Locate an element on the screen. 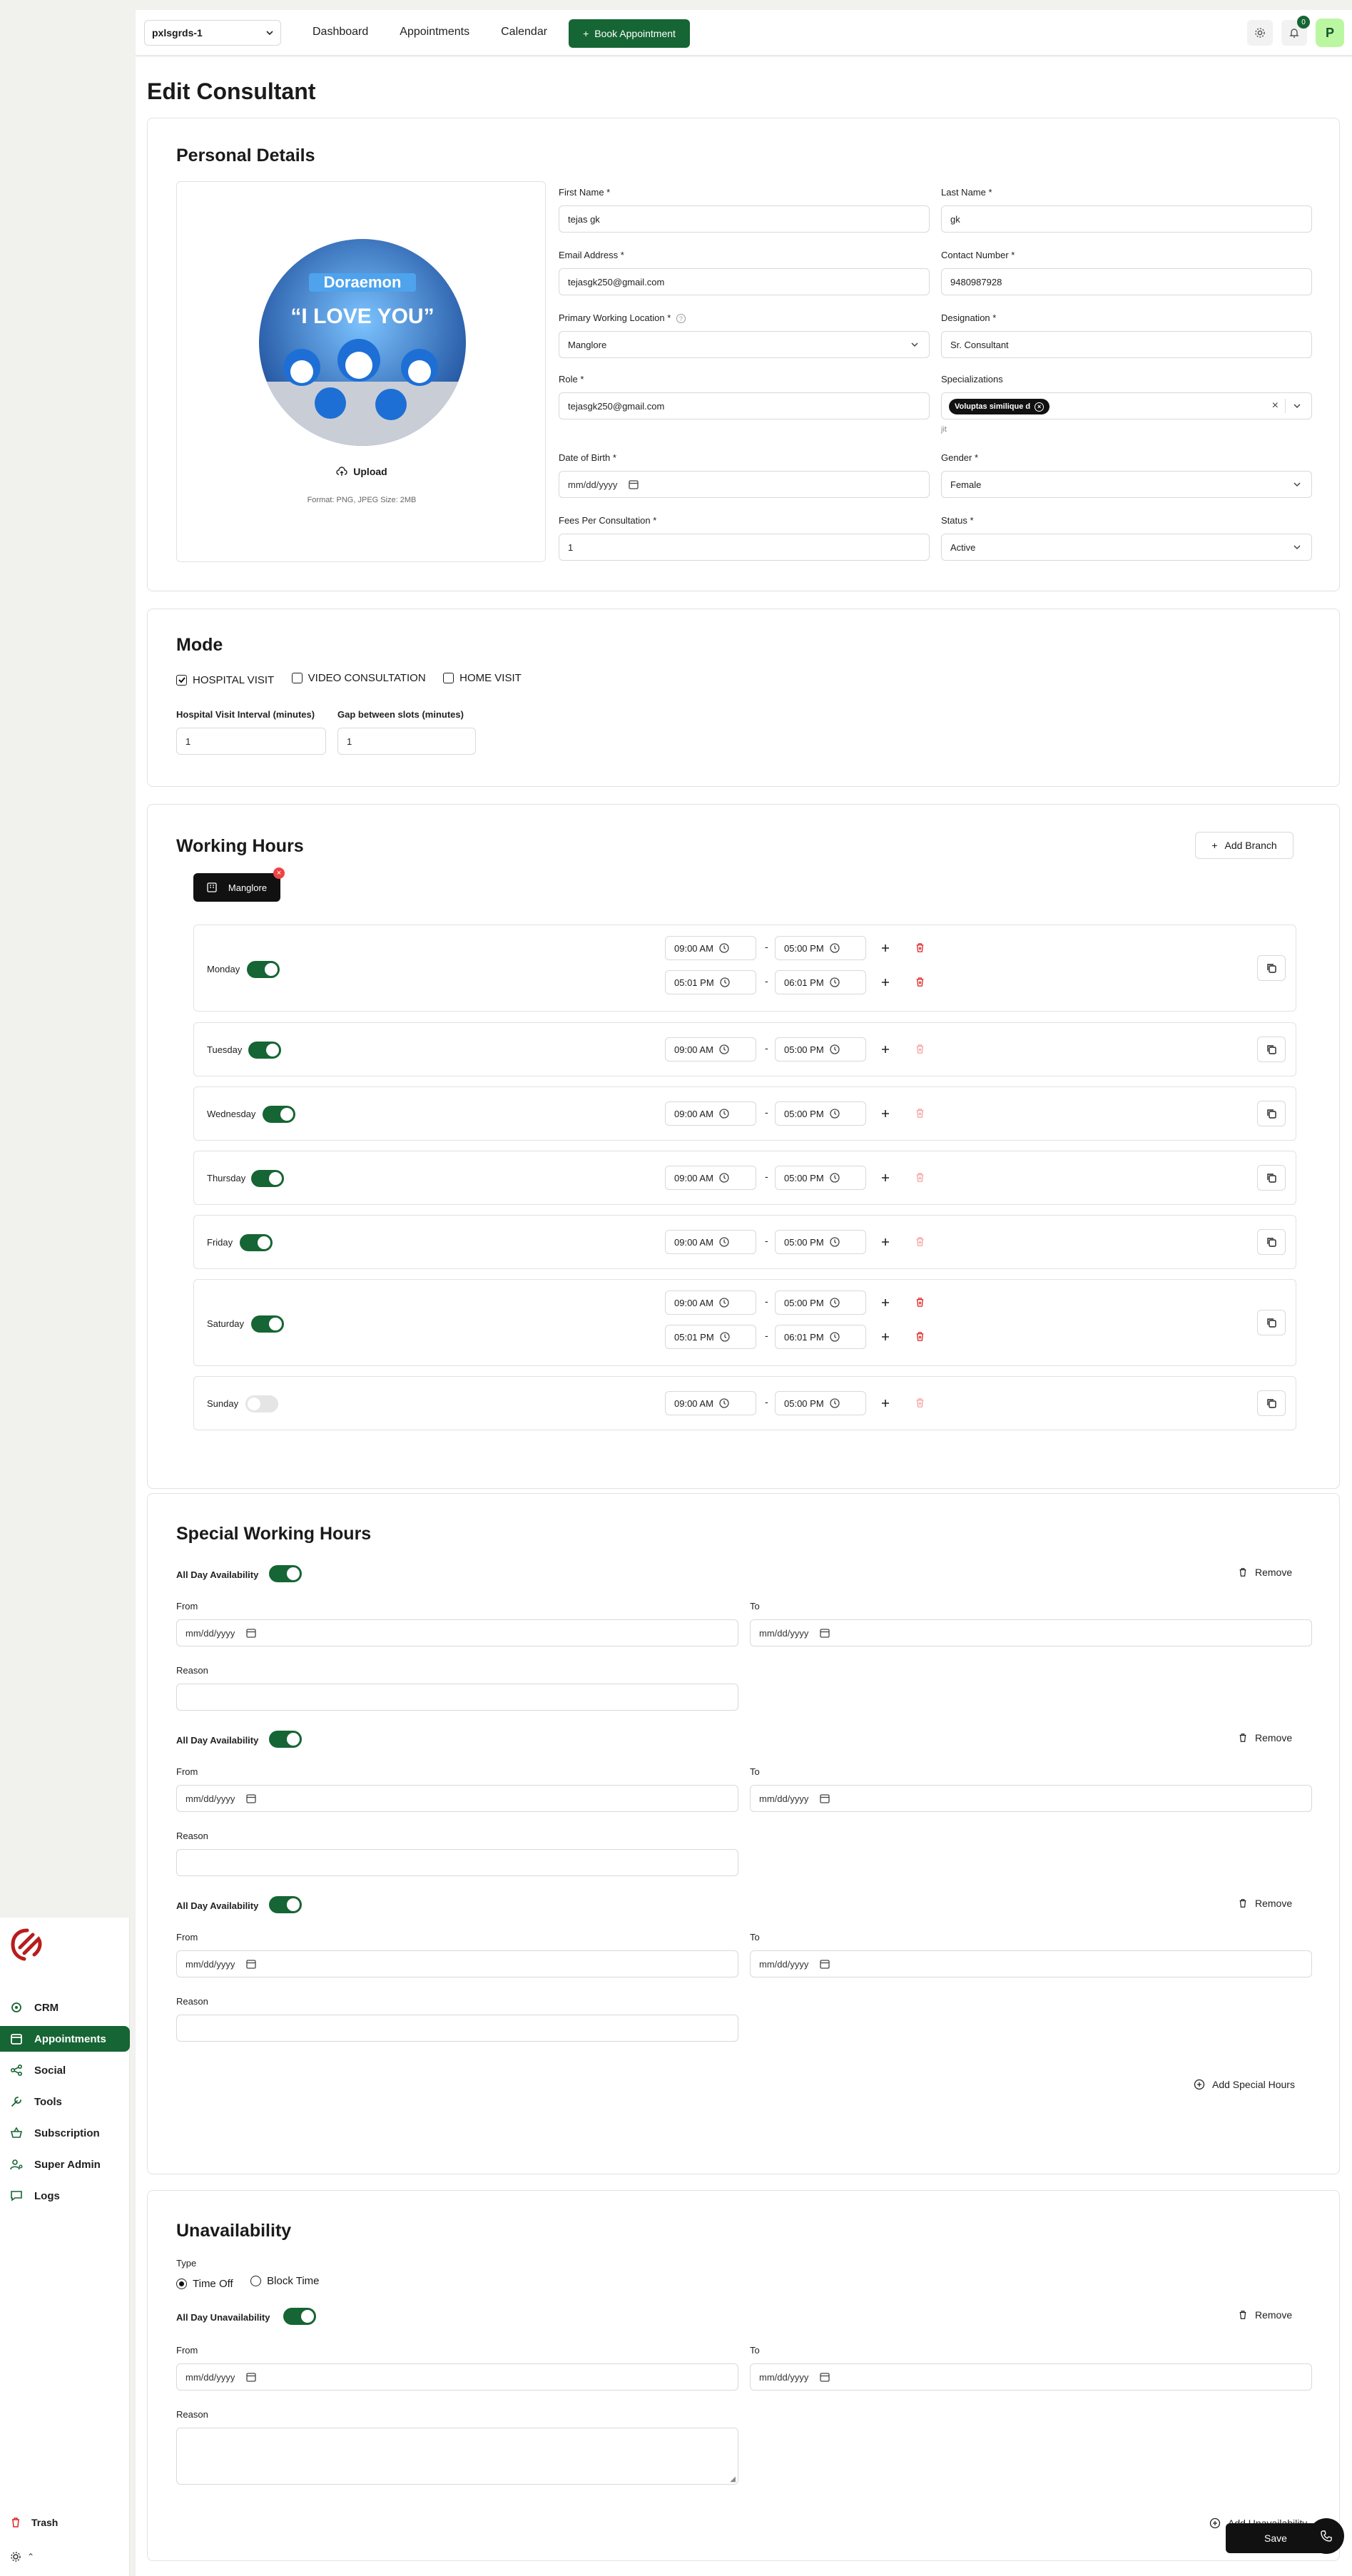  add-special-hours-button: Add Special Hours is located at coordinates (1244, 2084).